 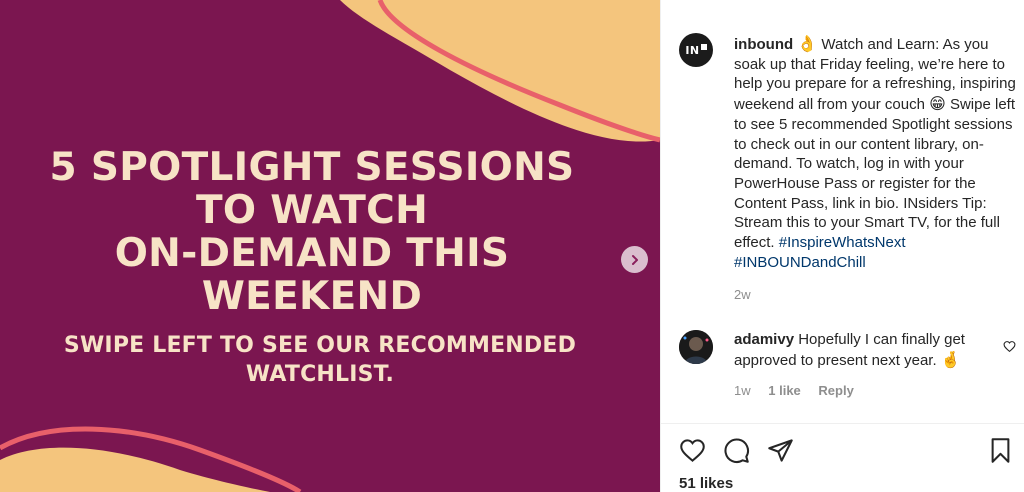 What do you see at coordinates (312, 210) in the screenshot?
I see `headline-line: TO WATCH` at bounding box center [312, 210].